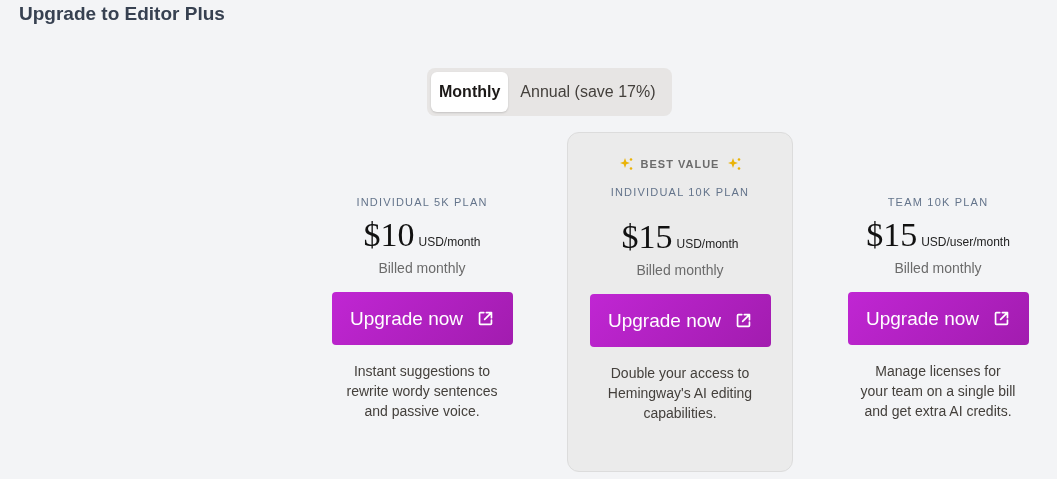 This screenshot has width=1057, height=479. What do you see at coordinates (422, 202) in the screenshot?
I see `plan-name: INDIVIDUAL 5K PLAN` at bounding box center [422, 202].